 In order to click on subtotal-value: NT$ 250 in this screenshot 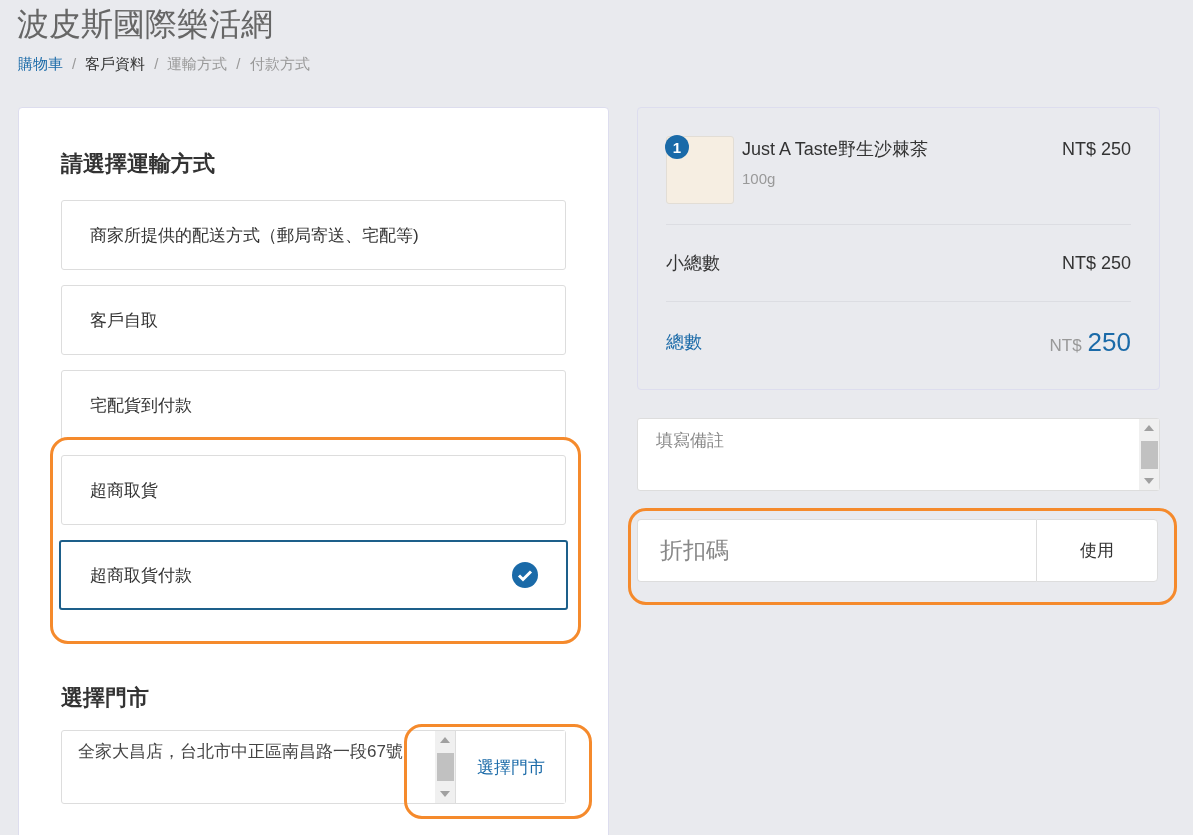, I will do `click(1096, 263)`.